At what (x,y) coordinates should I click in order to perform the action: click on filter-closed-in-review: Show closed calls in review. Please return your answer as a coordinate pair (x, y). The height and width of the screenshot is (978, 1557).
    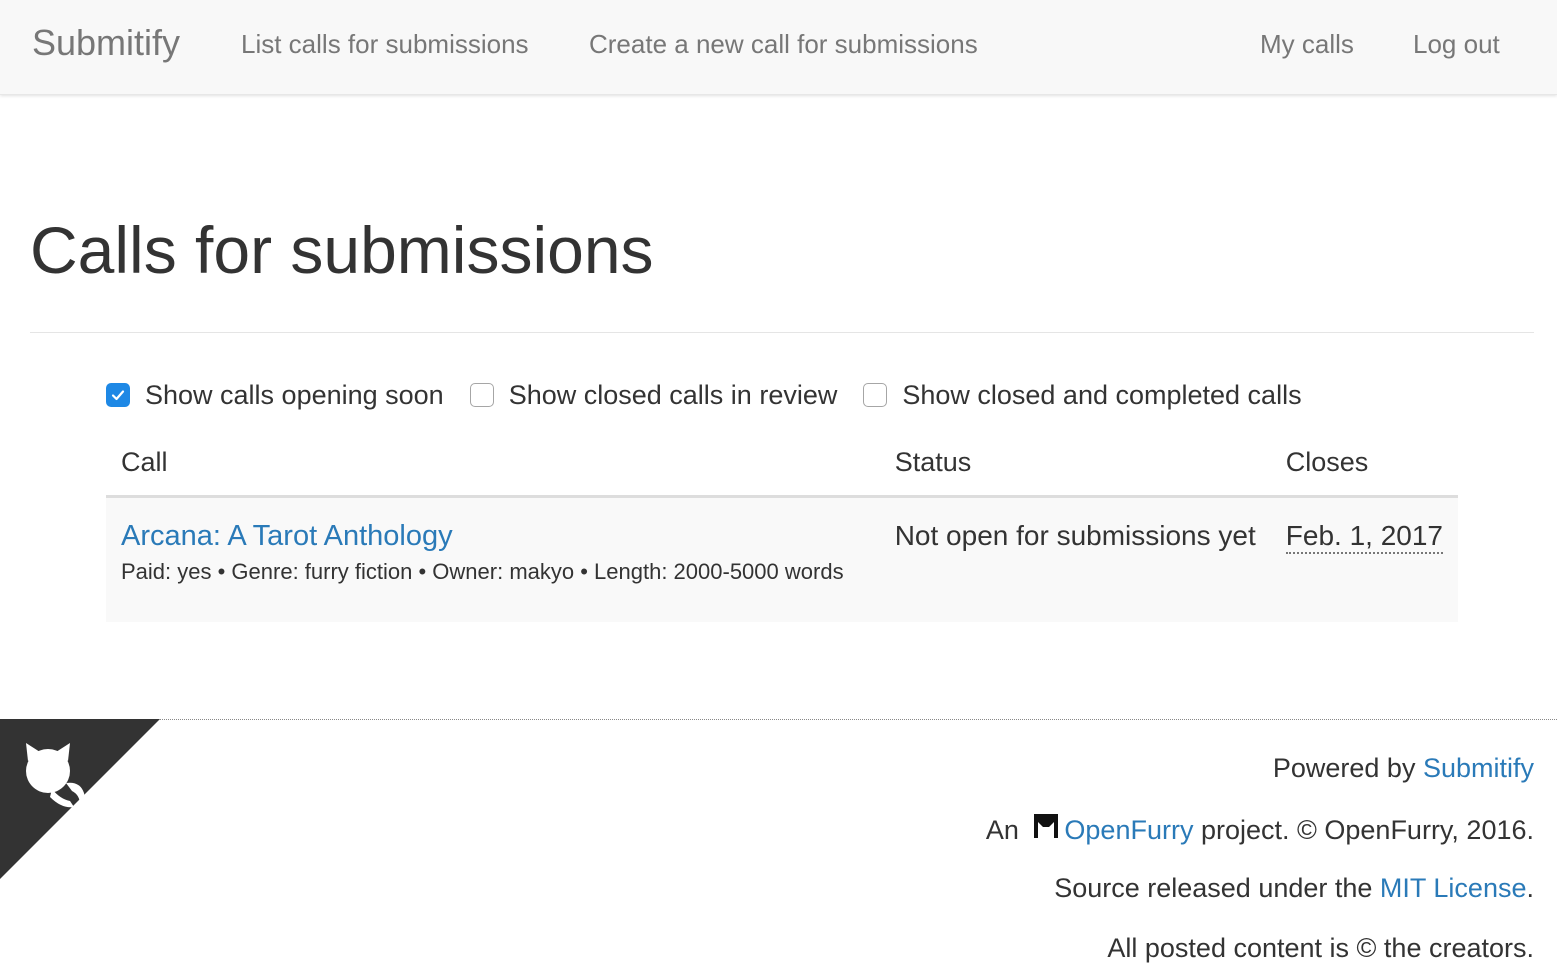
    Looking at the image, I should click on (653, 395).